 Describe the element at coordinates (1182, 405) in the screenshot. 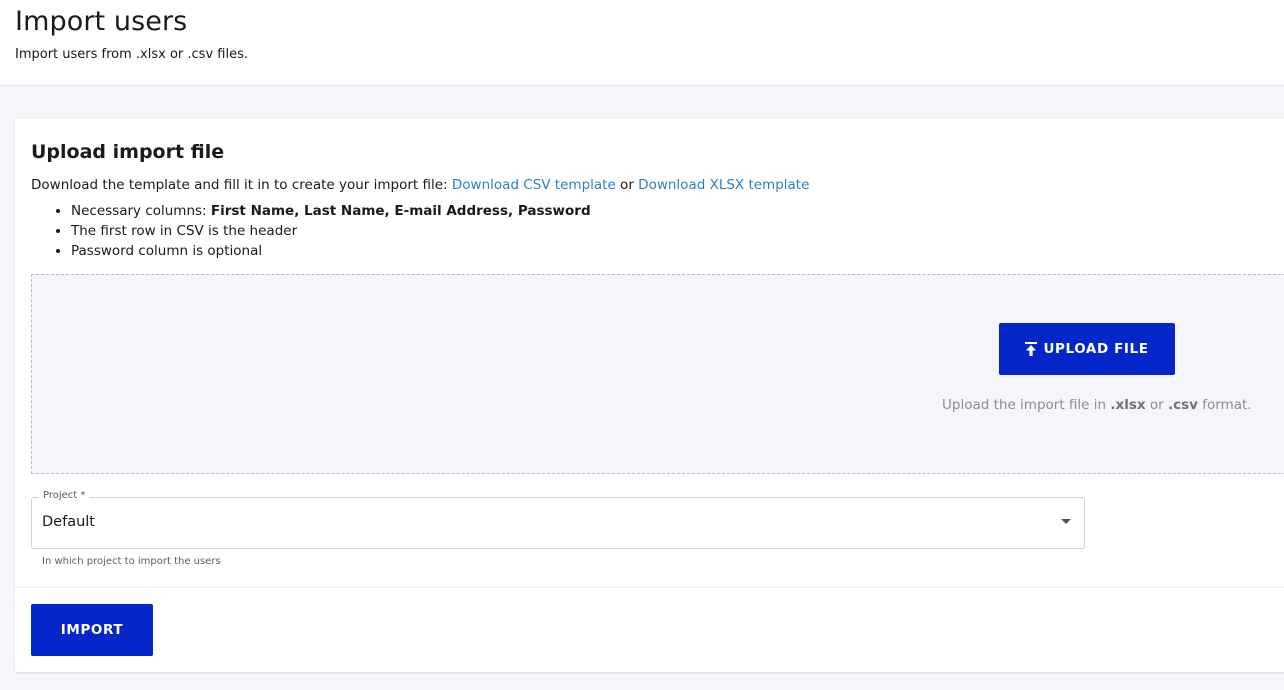

I see `format-csv: .csv` at that location.